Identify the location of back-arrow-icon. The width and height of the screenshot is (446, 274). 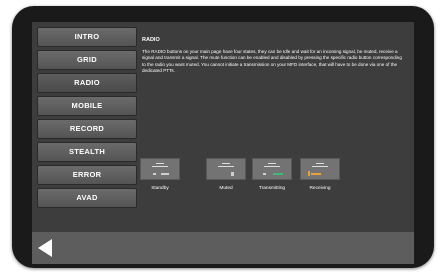
(45, 248).